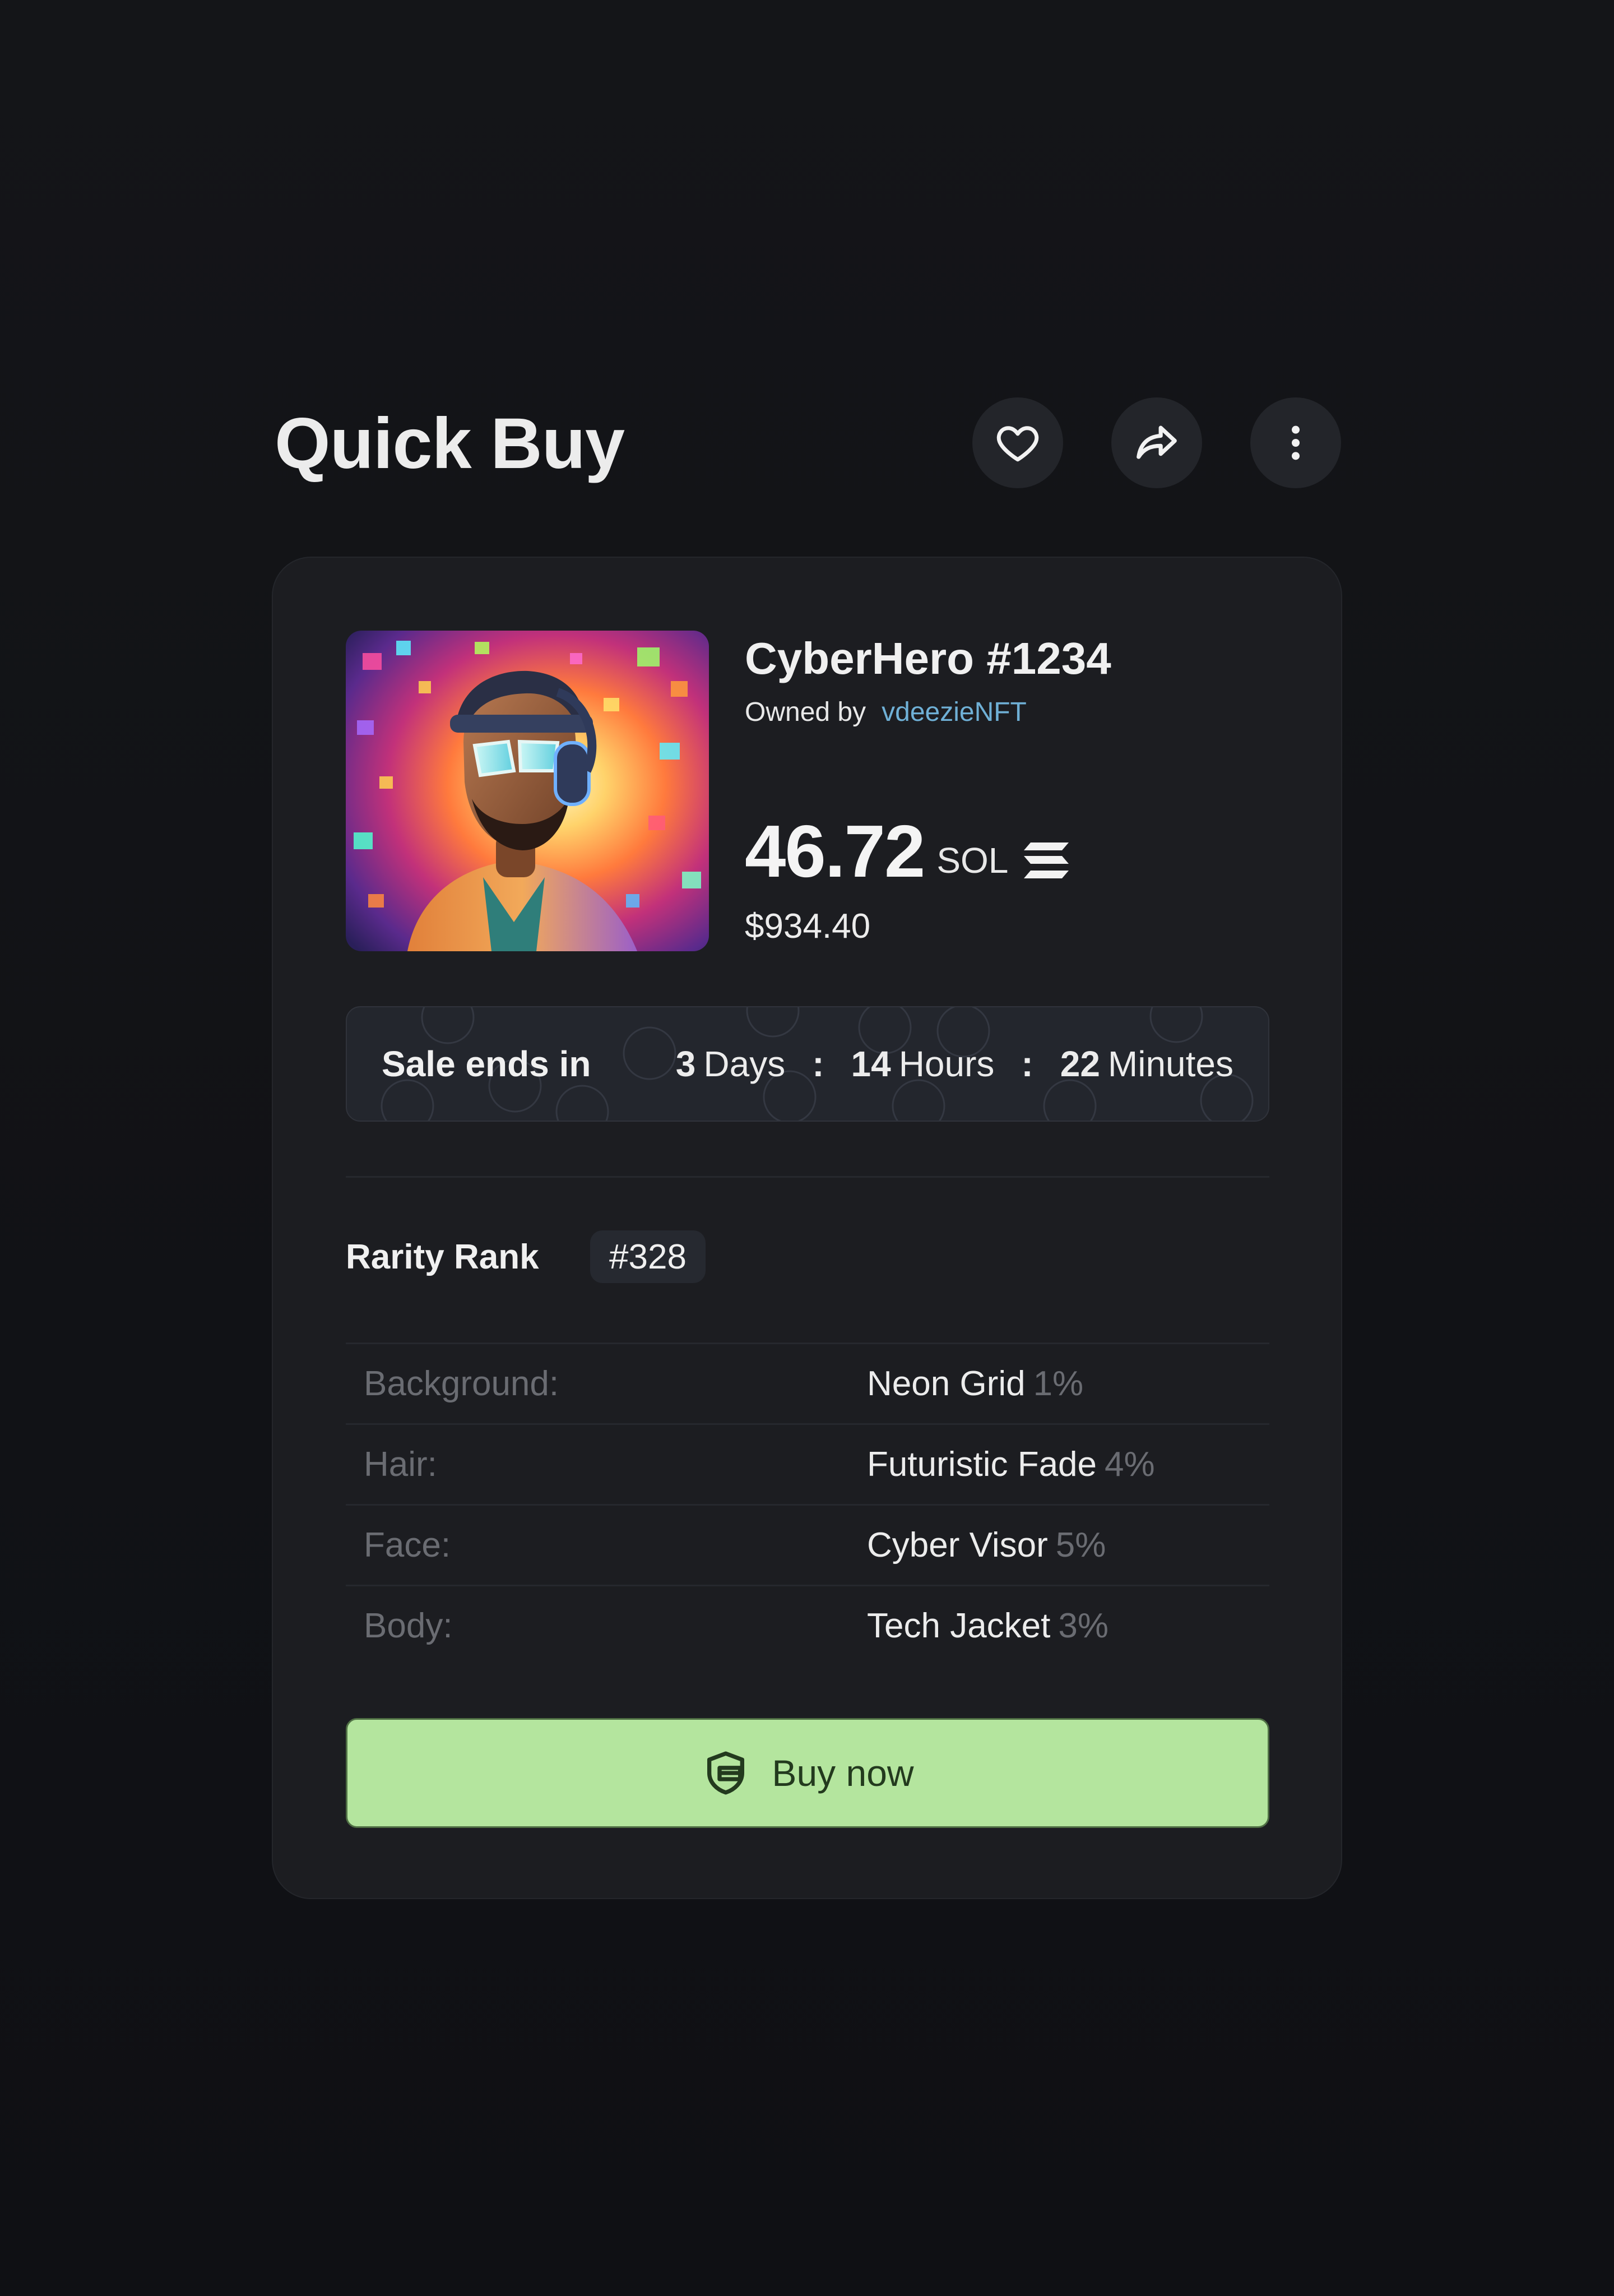  Describe the element at coordinates (1080, 1545) in the screenshot. I see `trait-percent: 5%` at that location.